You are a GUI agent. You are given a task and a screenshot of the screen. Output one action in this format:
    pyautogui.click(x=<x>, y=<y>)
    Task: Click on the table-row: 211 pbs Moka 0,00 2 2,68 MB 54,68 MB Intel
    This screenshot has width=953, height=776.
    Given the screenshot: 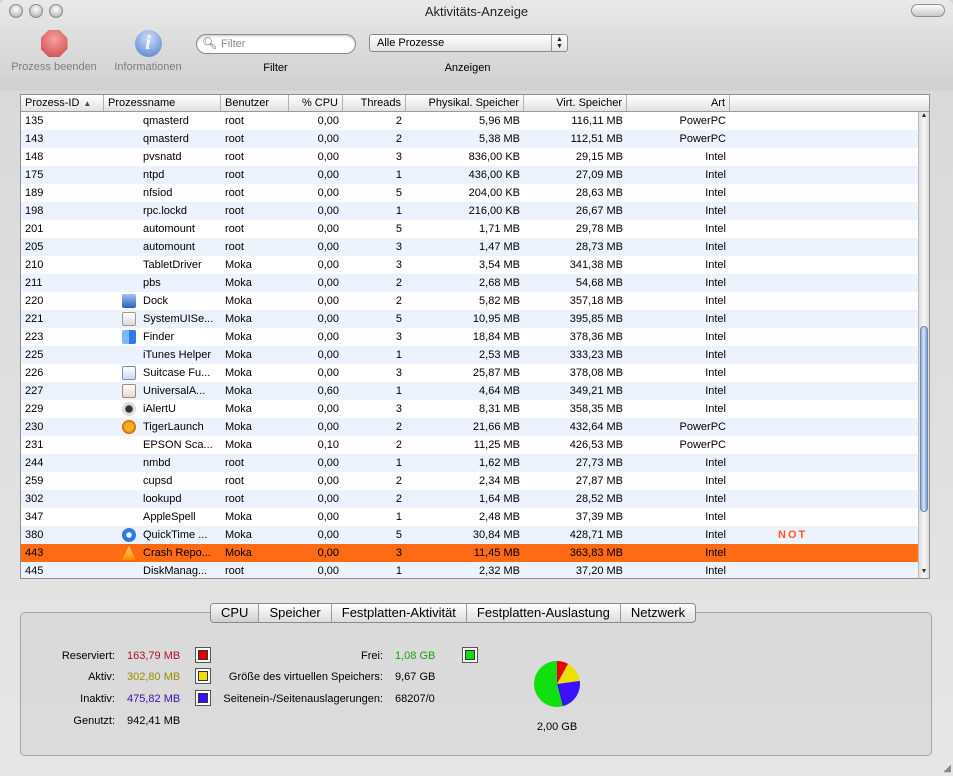 What is the action you would take?
    pyautogui.click(x=469, y=283)
    